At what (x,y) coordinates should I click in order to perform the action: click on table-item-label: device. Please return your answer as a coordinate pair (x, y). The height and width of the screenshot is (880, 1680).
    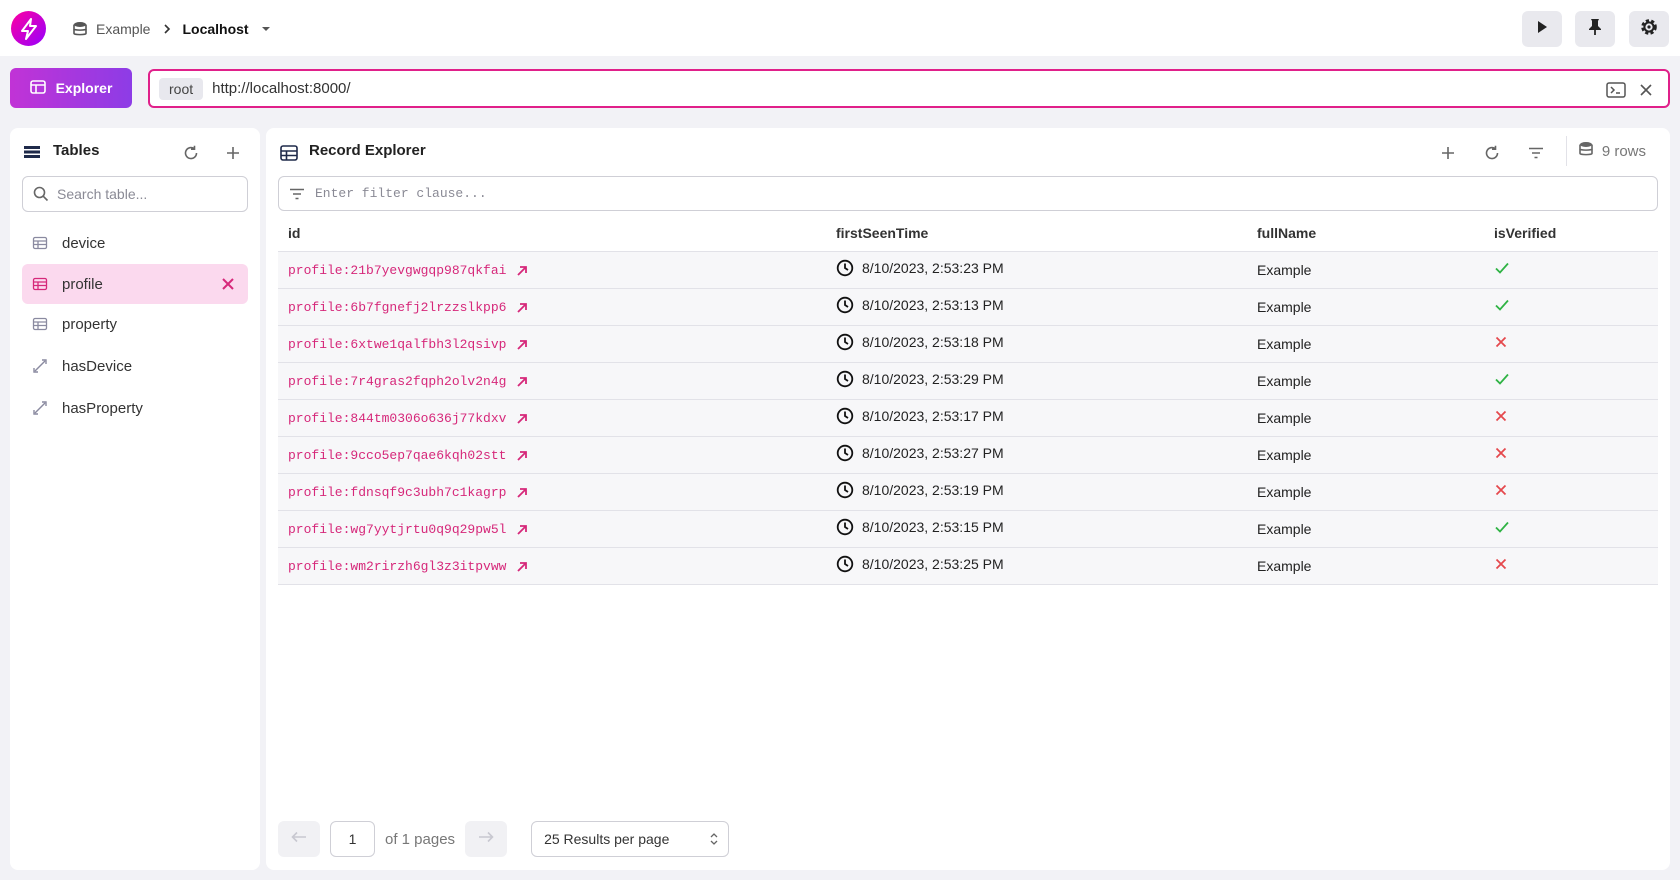
    Looking at the image, I should click on (84, 243).